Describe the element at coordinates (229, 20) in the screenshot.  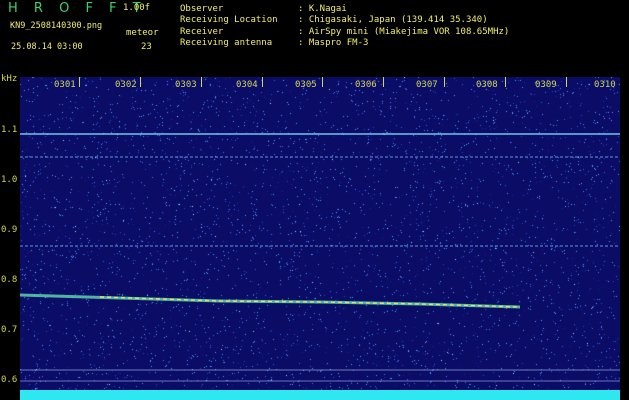
I see `info-key: Receiving Location` at that location.